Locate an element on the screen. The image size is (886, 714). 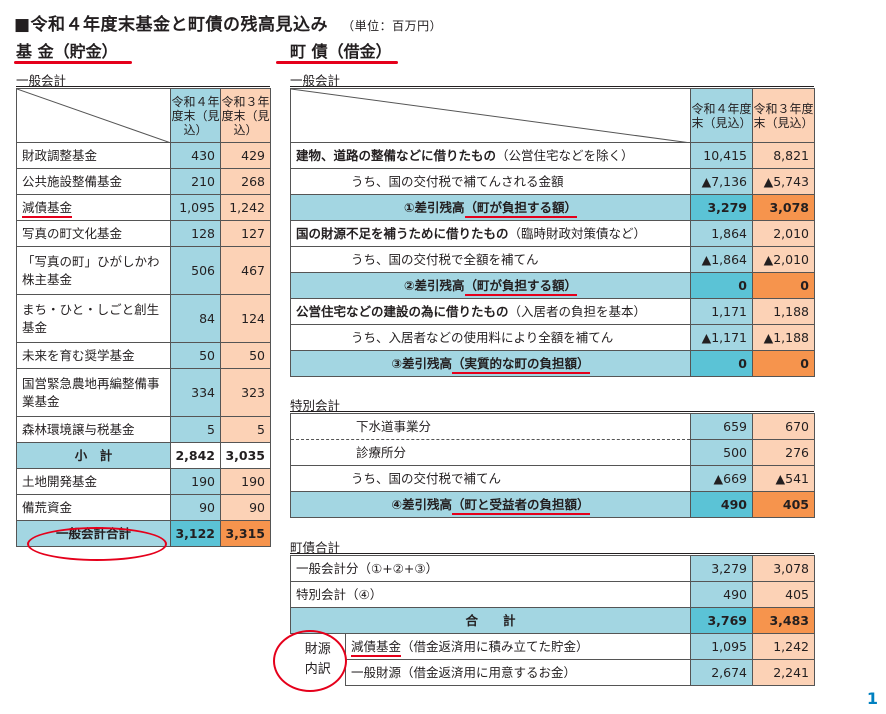
table-row: 特別会計（④） 490 405 is located at coordinates (552, 594).